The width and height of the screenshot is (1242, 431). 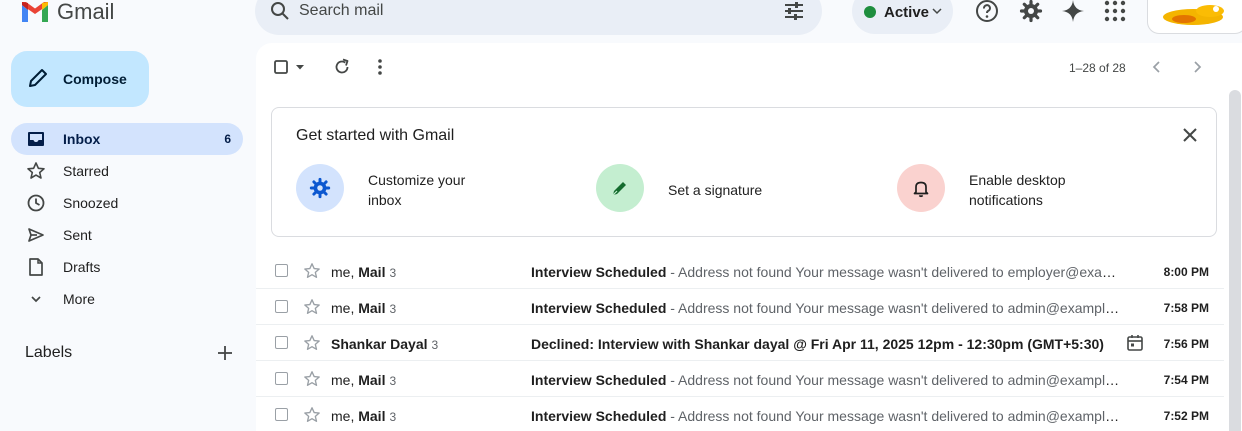 What do you see at coordinates (1186, 416) in the screenshot?
I see `email-time: 7:52 PM` at bounding box center [1186, 416].